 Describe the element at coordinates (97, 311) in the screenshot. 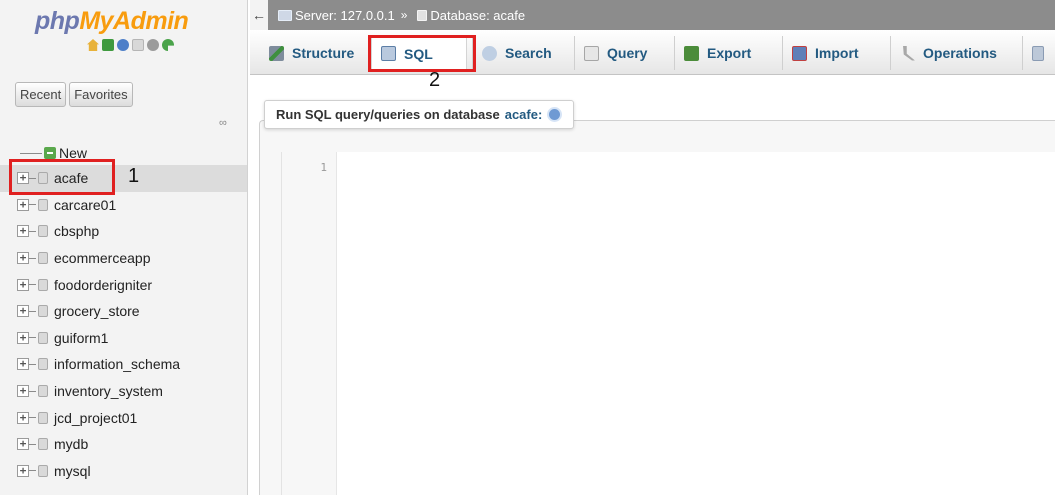

I see `database-name: grocery_store` at that location.